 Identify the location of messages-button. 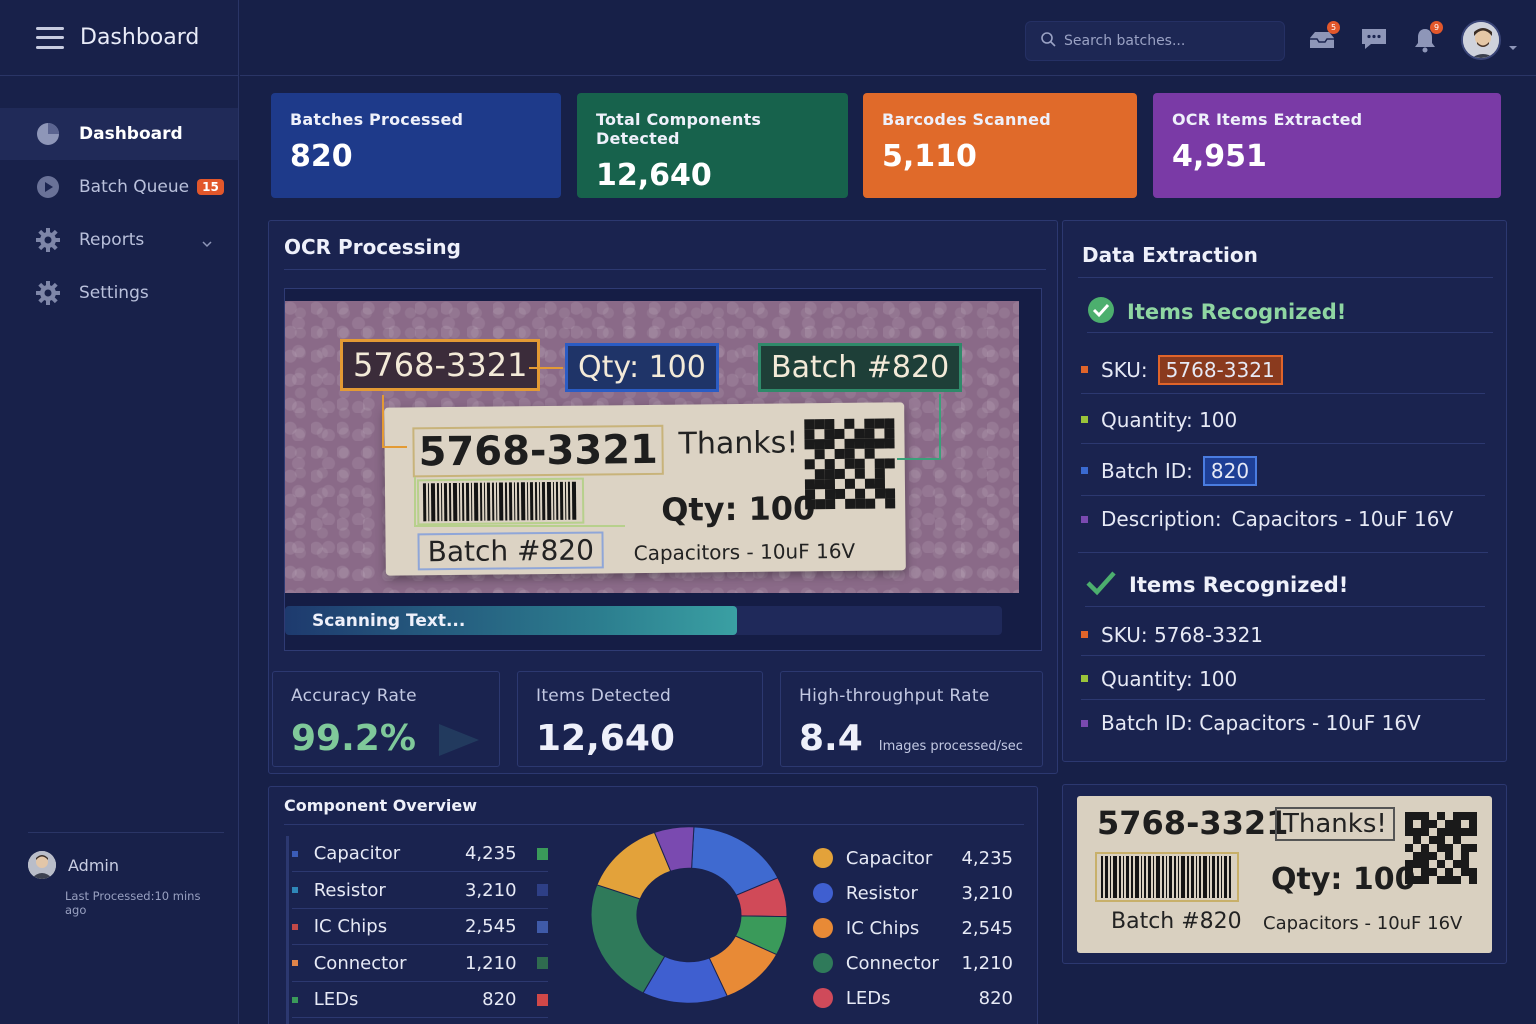
(1374, 40).